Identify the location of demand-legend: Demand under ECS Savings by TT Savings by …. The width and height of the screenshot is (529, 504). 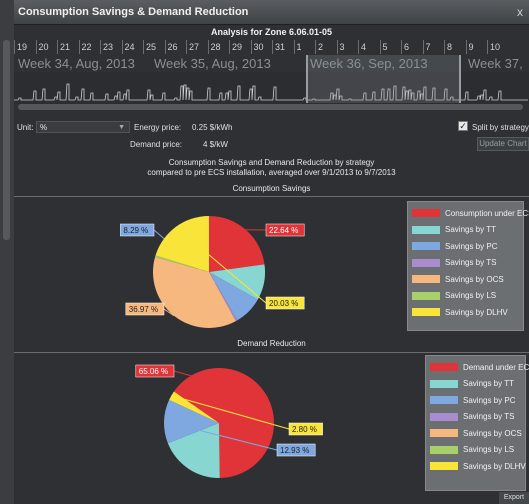
(477, 423).